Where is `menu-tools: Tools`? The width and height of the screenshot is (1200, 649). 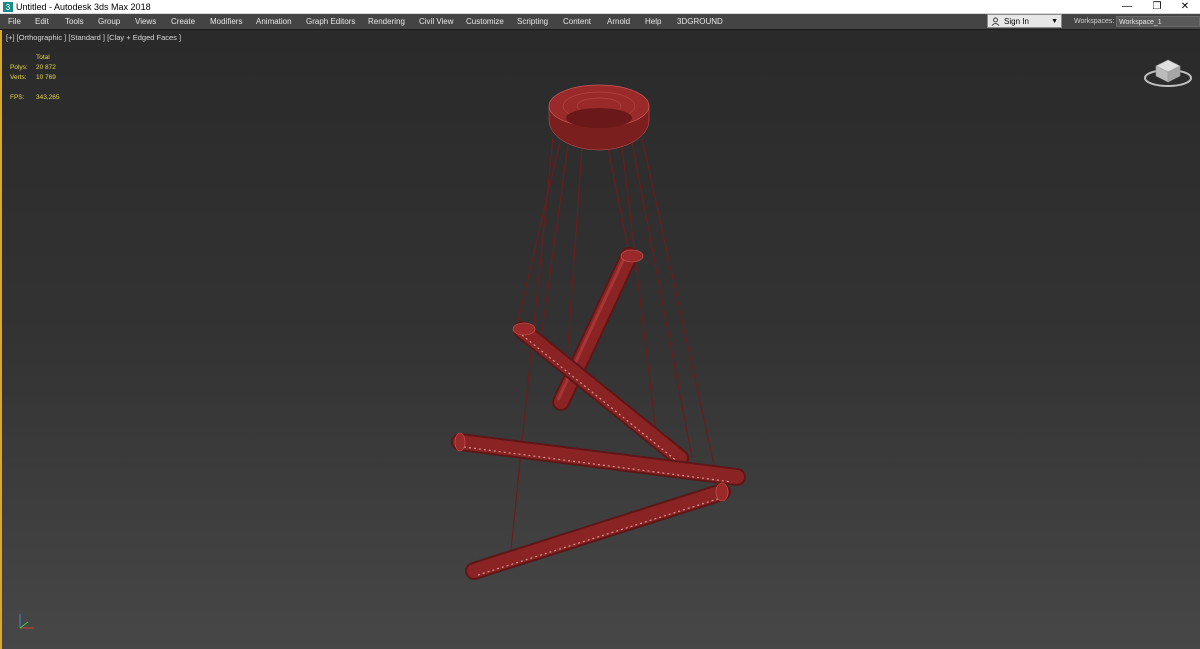 menu-tools: Tools is located at coordinates (74, 21).